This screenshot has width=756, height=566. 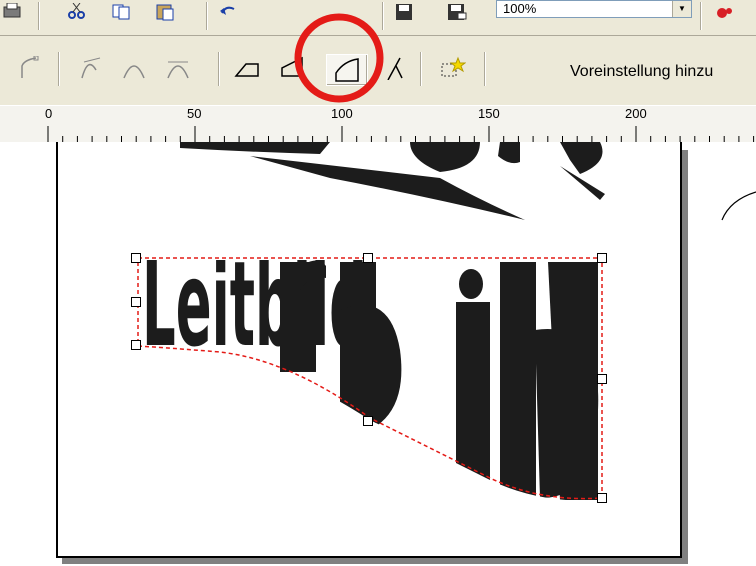 What do you see at coordinates (725, 12) in the screenshot?
I see `effect-icon` at bounding box center [725, 12].